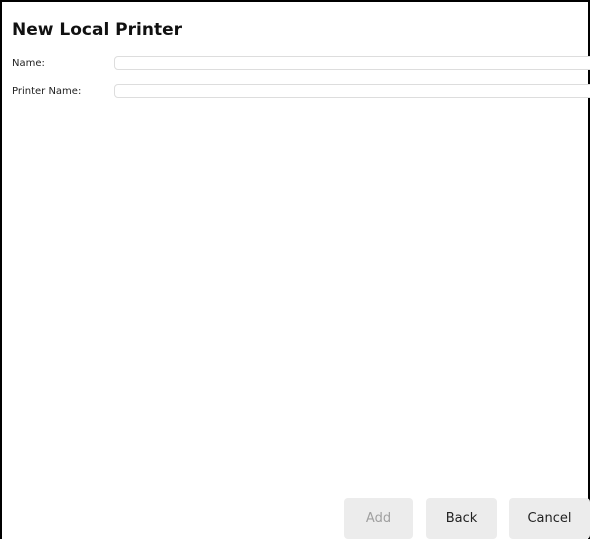 Image resolution: width=590 pixels, height=539 pixels. Describe the element at coordinates (47, 91) in the screenshot. I see `printer-name-label: Printer Name:` at that location.